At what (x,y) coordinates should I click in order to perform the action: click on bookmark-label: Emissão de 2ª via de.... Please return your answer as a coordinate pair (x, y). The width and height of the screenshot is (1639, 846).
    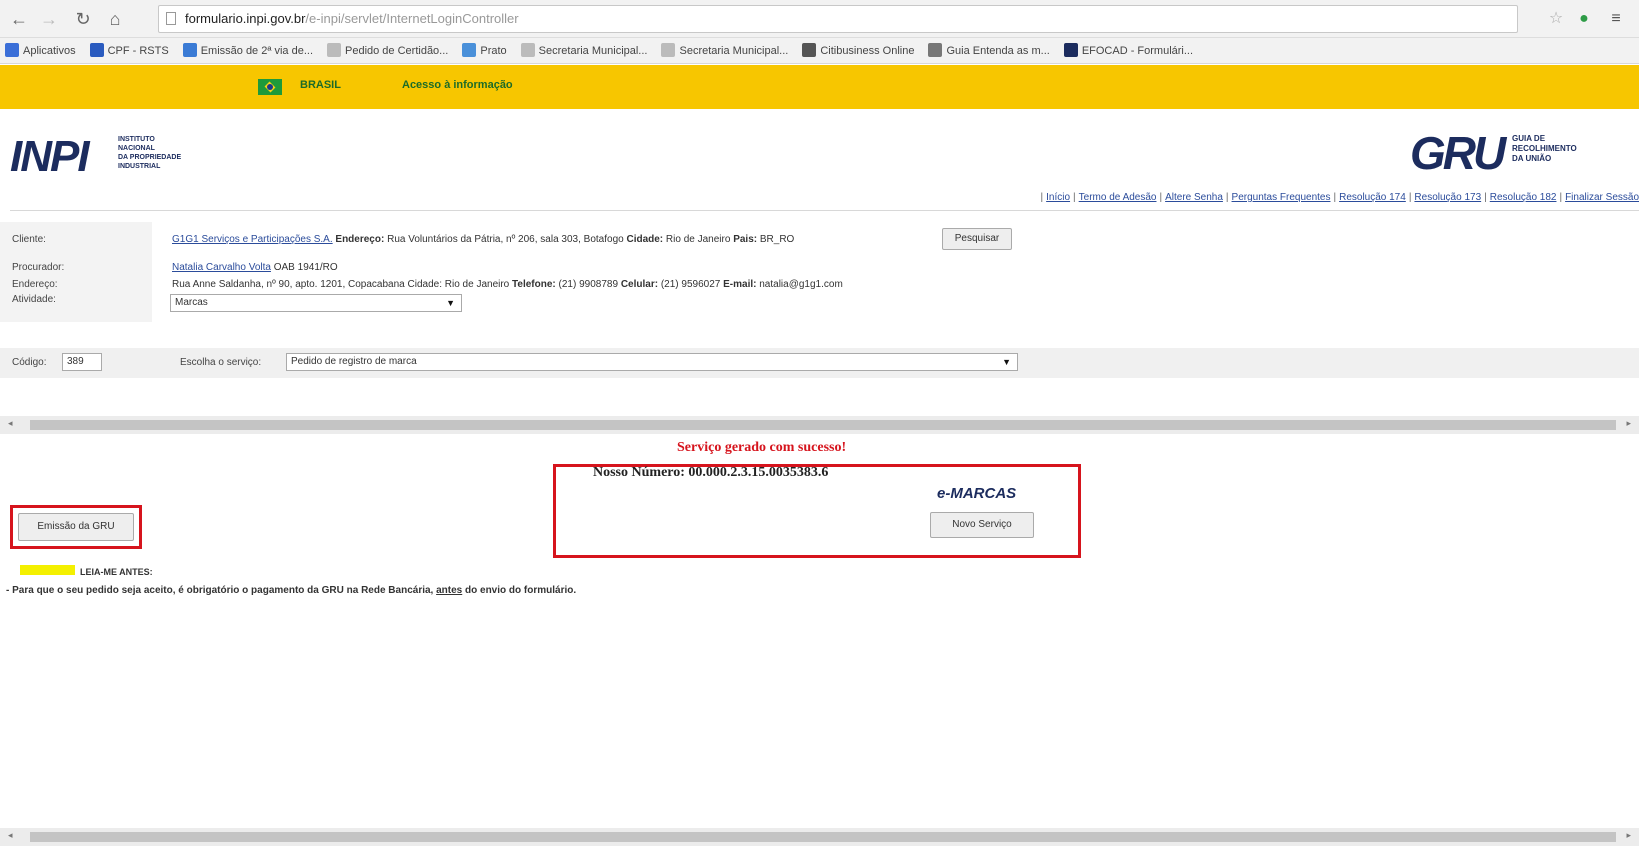
    Looking at the image, I should click on (256, 51).